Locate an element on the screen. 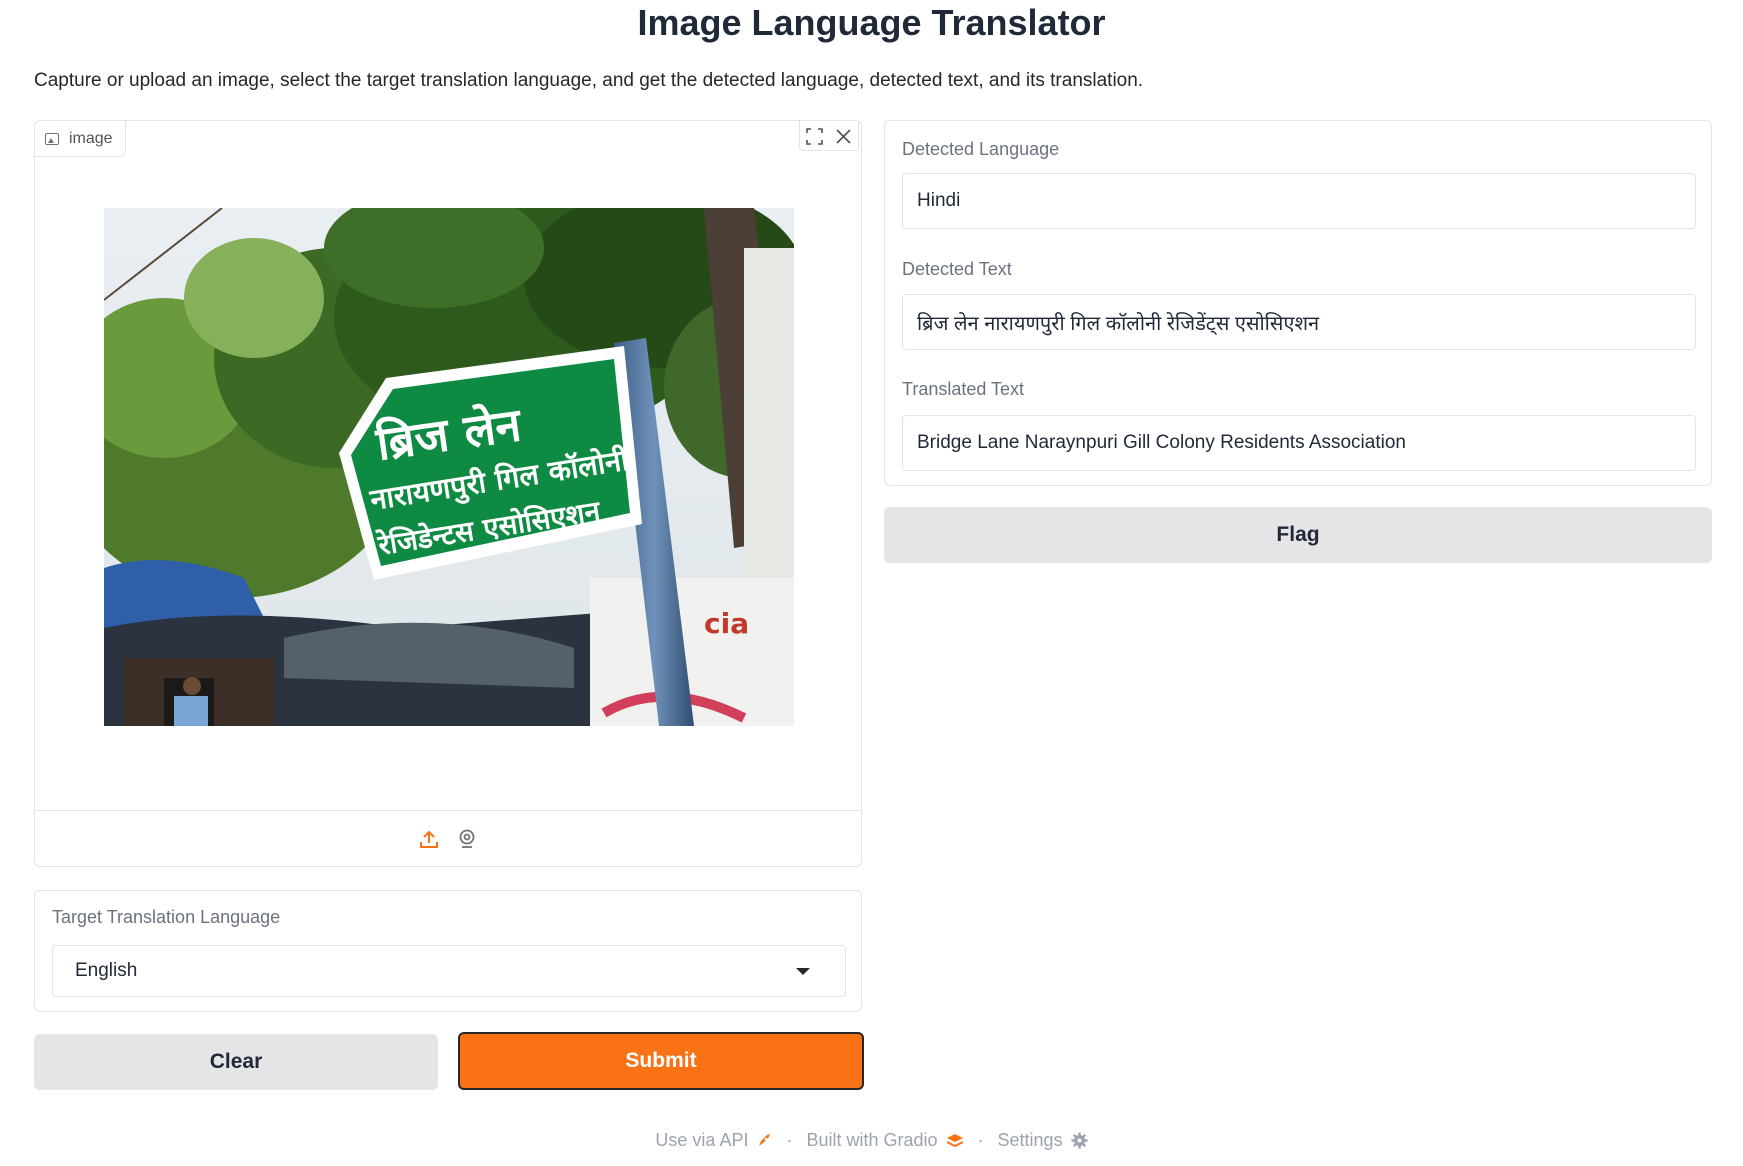 Image resolution: width=1743 pixels, height=1166 pixels. detected-language-field: Hindi is located at coordinates (1299, 201).